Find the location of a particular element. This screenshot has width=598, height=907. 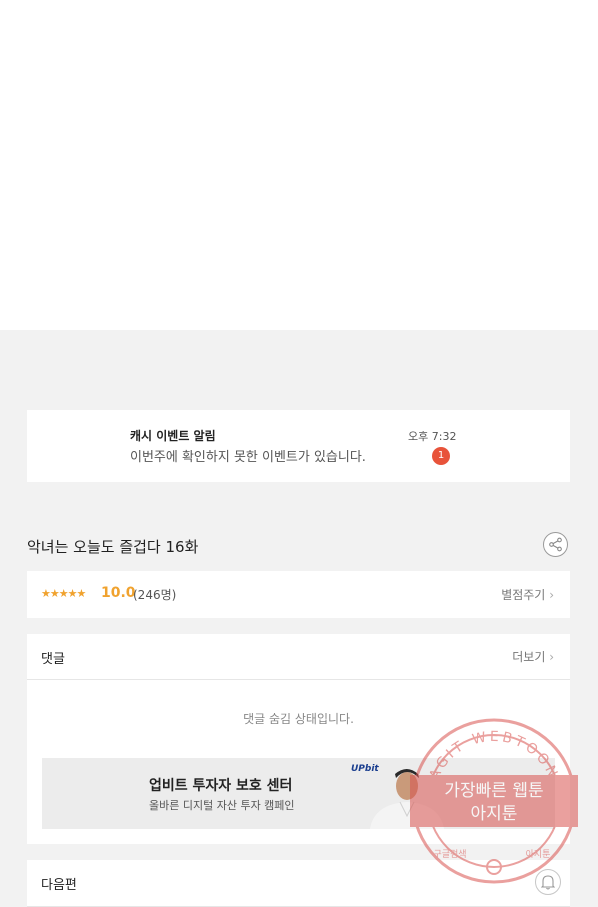

ad-subtitle: 올바른 디지털 자산 투자 캠페인 is located at coordinates (222, 805).